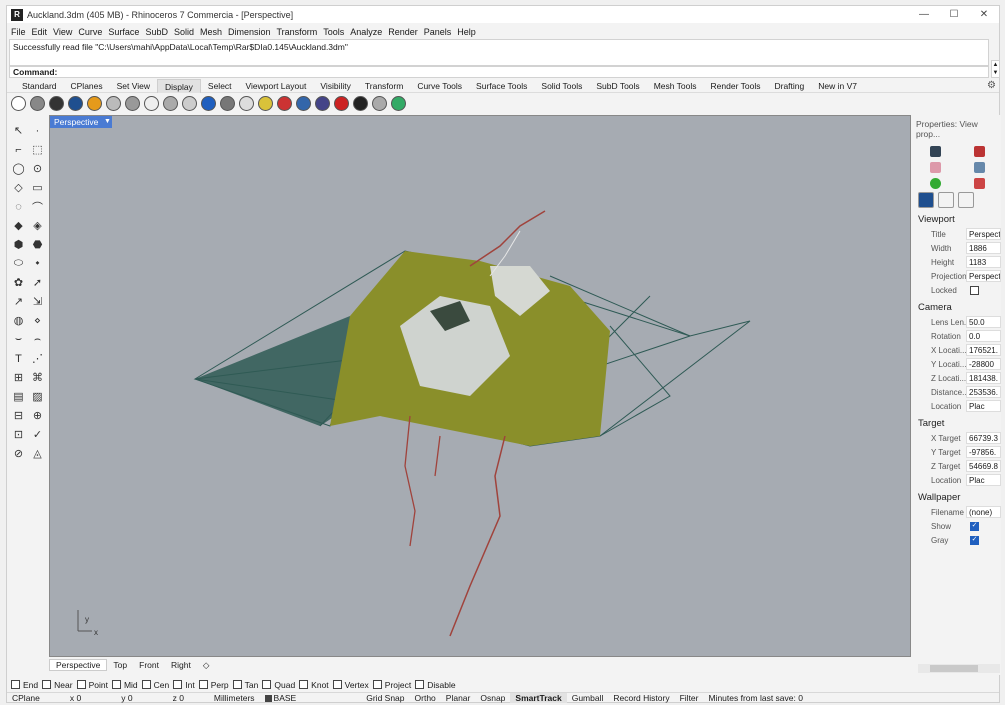 Image resolution: width=1005 pixels, height=705 pixels. I want to click on status-osnap: Osnap, so click(492, 698).